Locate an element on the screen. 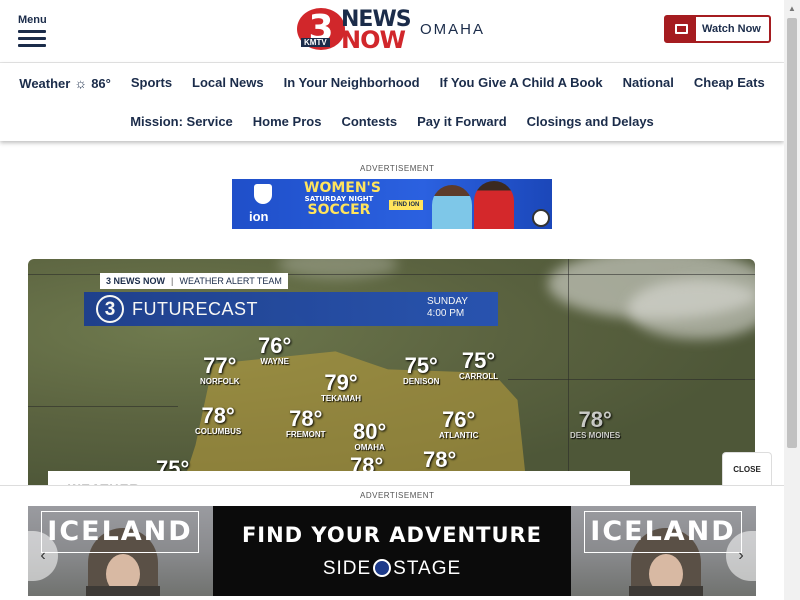 This screenshot has height=600, width=800. nav-weather-temp: 86° is located at coordinates (101, 83).